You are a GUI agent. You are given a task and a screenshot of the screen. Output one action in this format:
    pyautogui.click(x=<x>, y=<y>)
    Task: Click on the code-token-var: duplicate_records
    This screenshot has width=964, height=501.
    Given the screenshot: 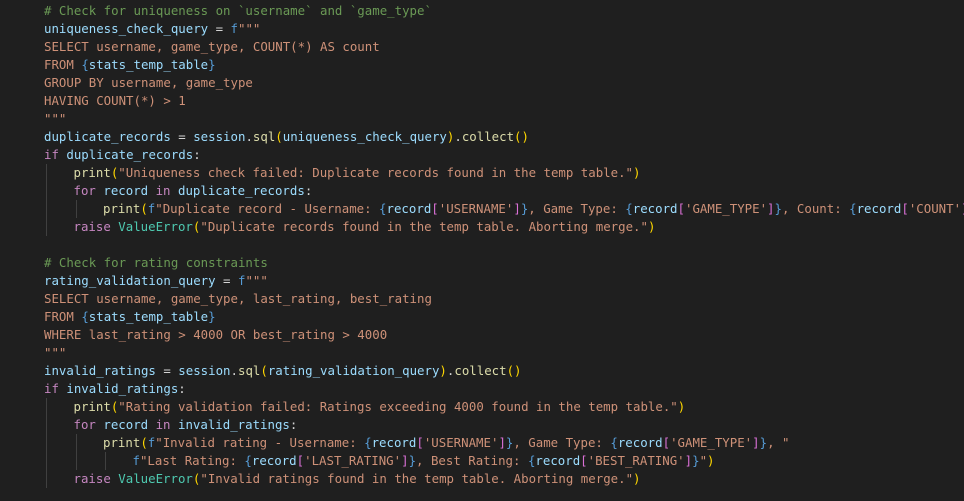 What is the action you would take?
    pyautogui.click(x=107, y=136)
    